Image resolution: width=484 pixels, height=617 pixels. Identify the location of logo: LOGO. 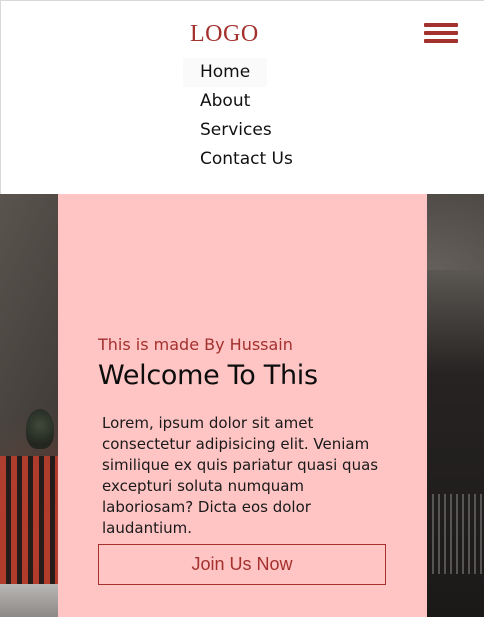
(224, 34).